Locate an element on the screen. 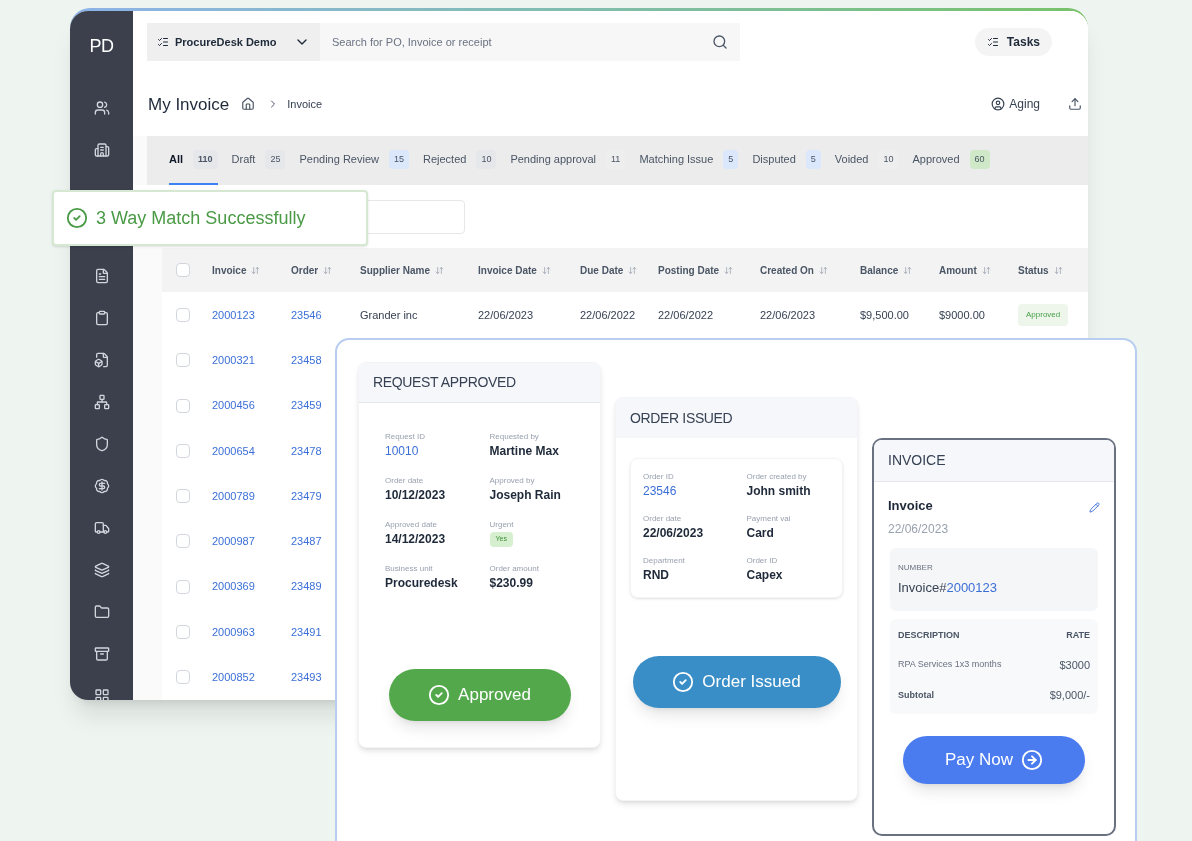  status-tab: Rejected 10 is located at coordinates (459, 160).